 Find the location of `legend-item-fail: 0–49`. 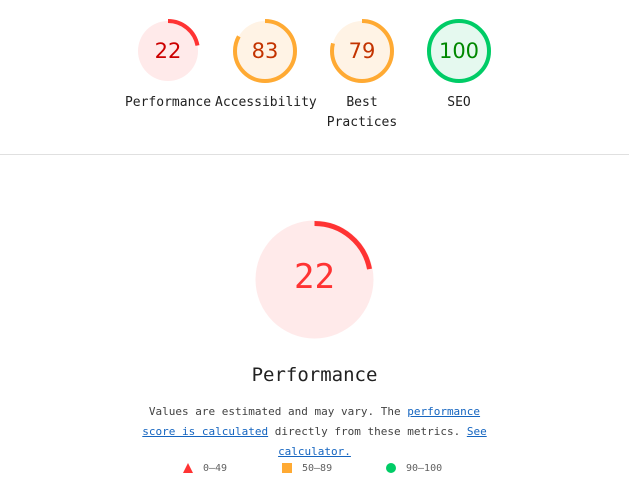

legend-item-fail: 0–49 is located at coordinates (205, 468).